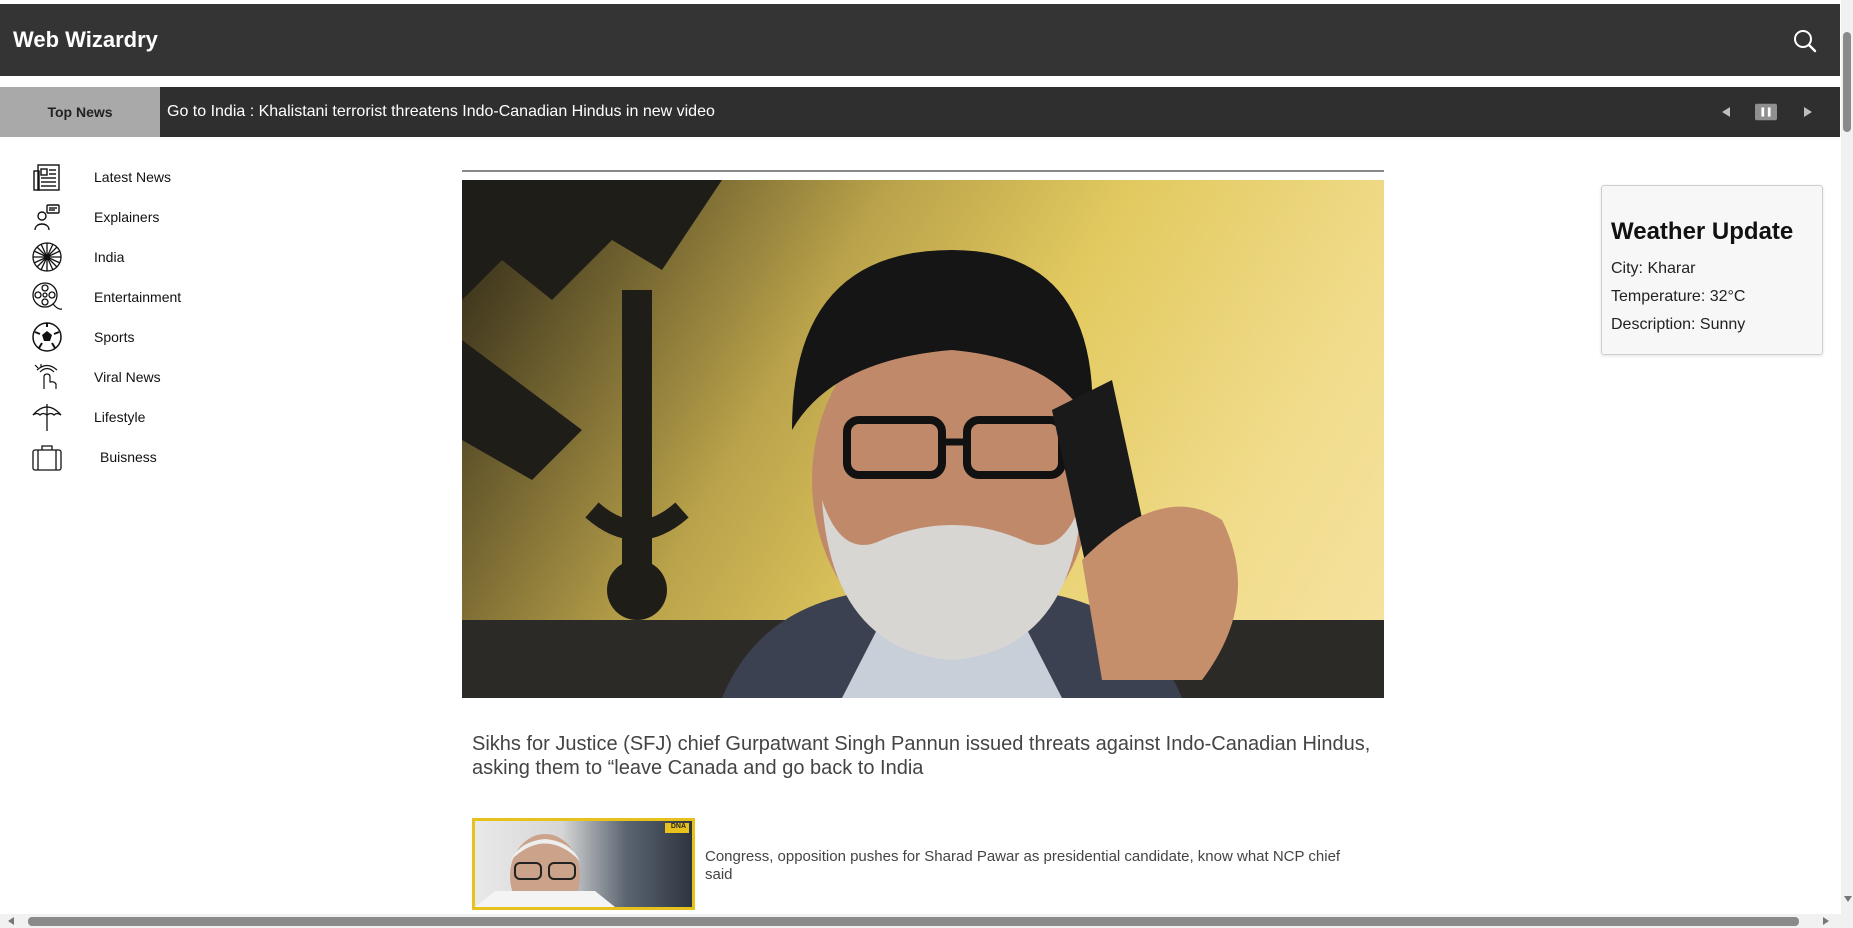 The image size is (1853, 928). I want to click on sidebar-item-label: India, so click(109, 257).